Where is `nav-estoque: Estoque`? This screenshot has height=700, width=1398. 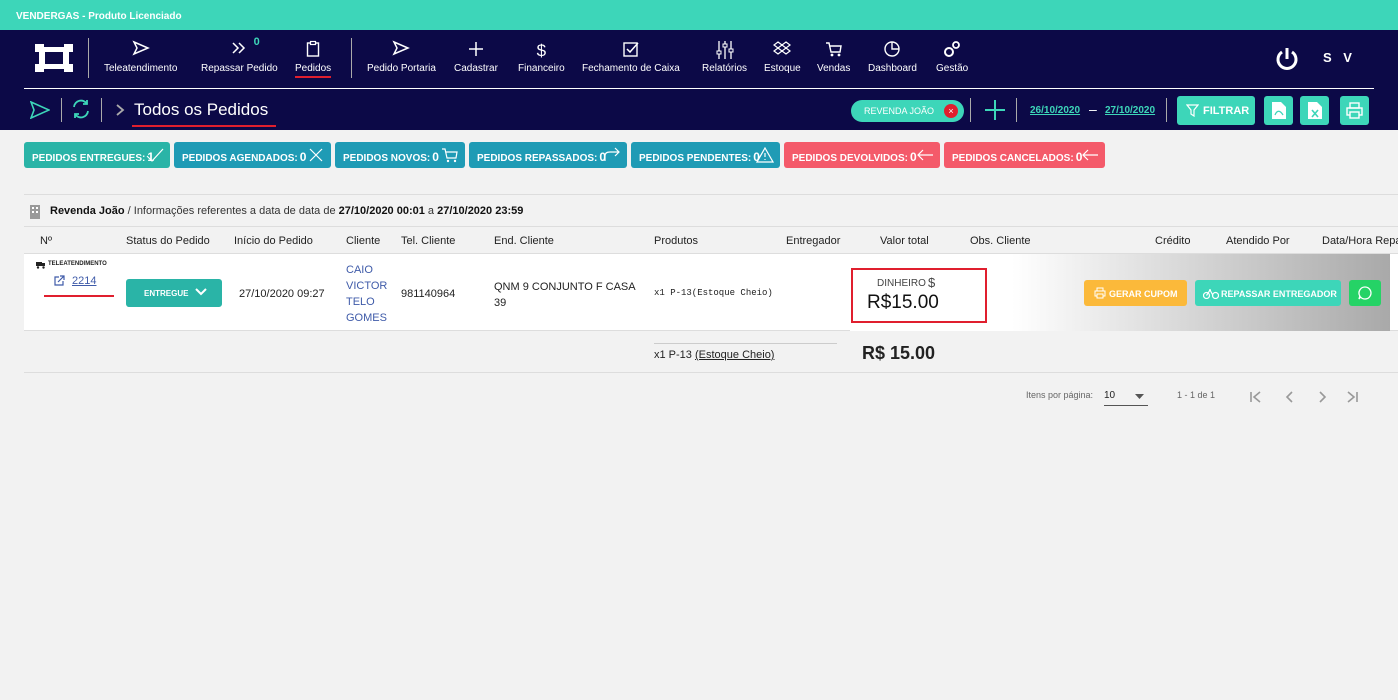 nav-estoque: Estoque is located at coordinates (782, 57).